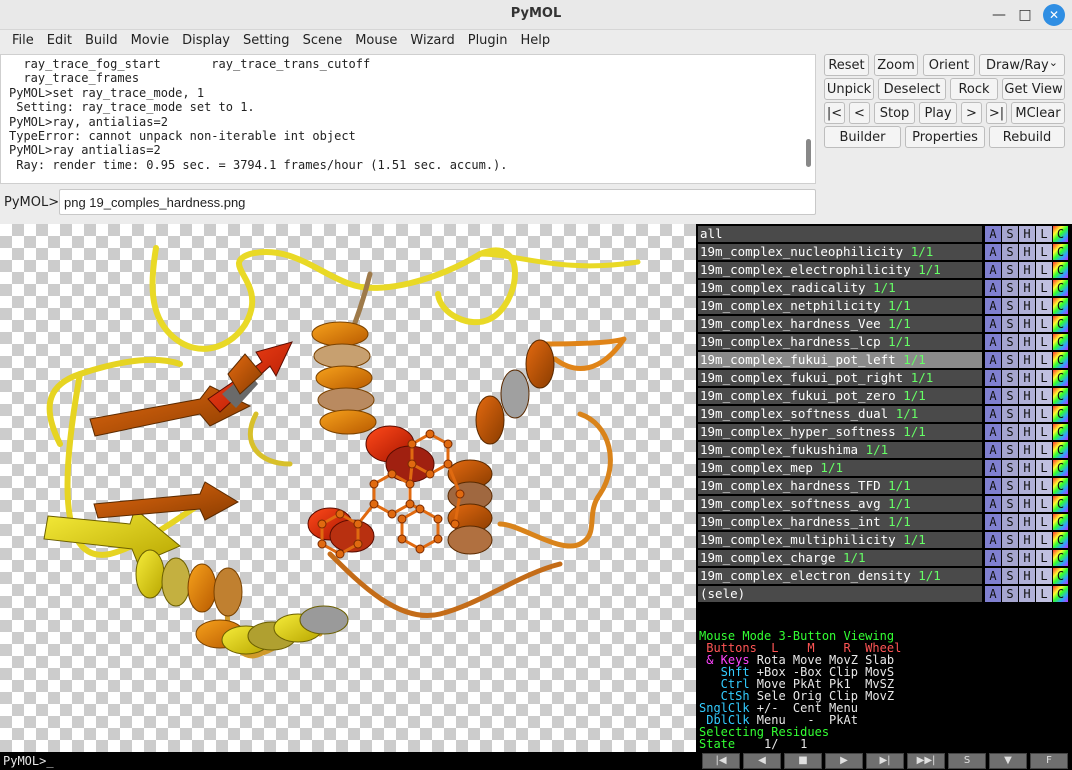 The image size is (1072, 770). I want to click on object-name: 19m_complex_hardness_int 1/1, so click(840, 522).